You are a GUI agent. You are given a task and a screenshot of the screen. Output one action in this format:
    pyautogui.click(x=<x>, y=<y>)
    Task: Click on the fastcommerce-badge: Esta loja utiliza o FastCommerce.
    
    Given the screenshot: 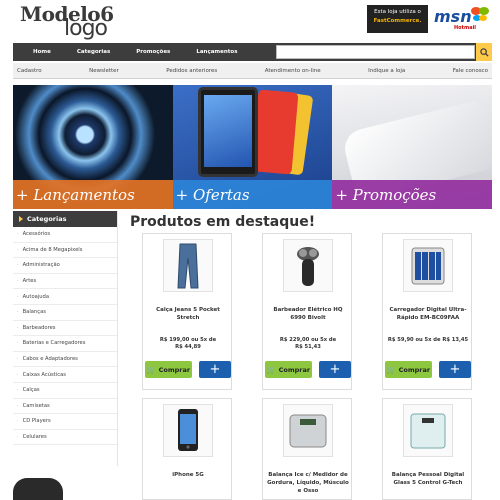 What is the action you would take?
    pyautogui.click(x=397, y=19)
    